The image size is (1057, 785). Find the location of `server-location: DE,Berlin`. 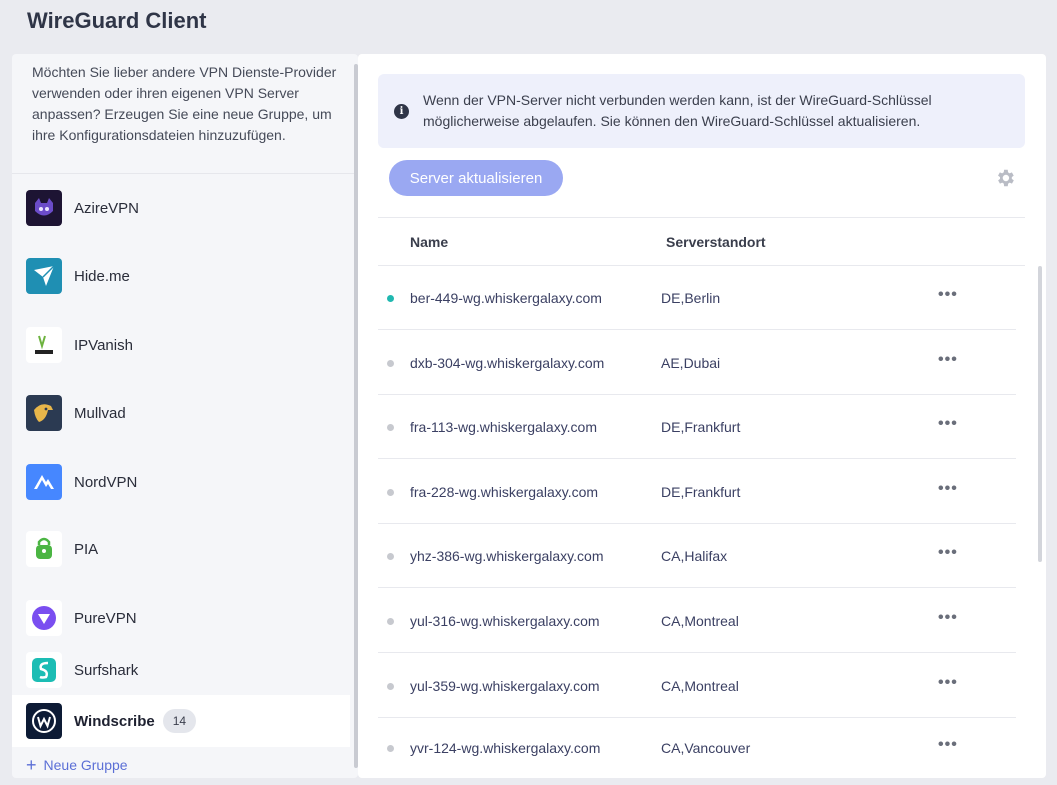

server-location: DE,Berlin is located at coordinates (691, 298).